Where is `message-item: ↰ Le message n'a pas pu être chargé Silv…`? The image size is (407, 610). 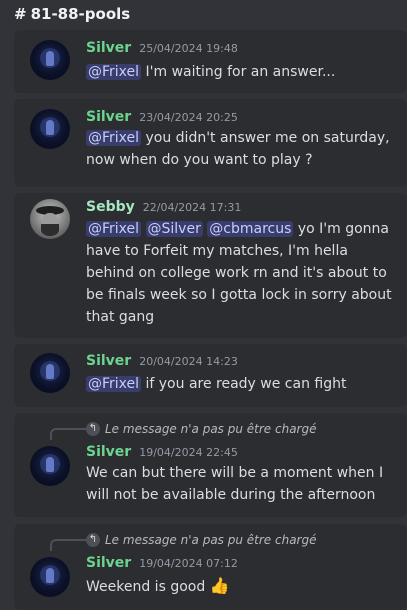
message-item: ↰ Le message n'a pas pu être chargé Silv… is located at coordinates (210, 567).